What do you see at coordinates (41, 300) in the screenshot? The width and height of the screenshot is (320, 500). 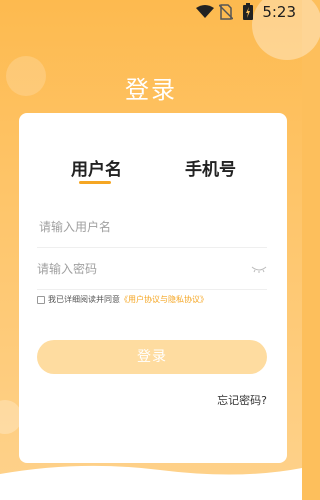 I see `agreement-checkbox` at bounding box center [41, 300].